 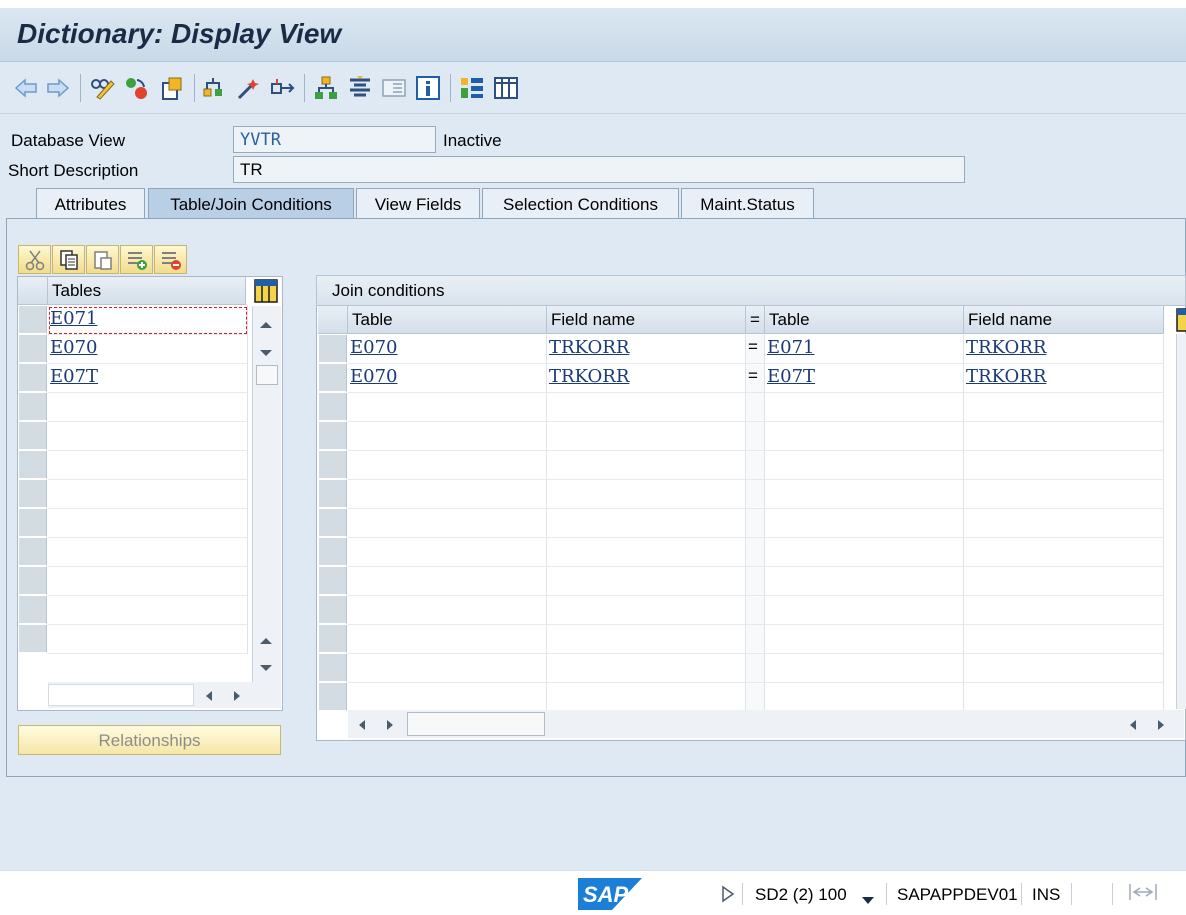 What do you see at coordinates (68, 259) in the screenshot?
I see `copy-button` at bounding box center [68, 259].